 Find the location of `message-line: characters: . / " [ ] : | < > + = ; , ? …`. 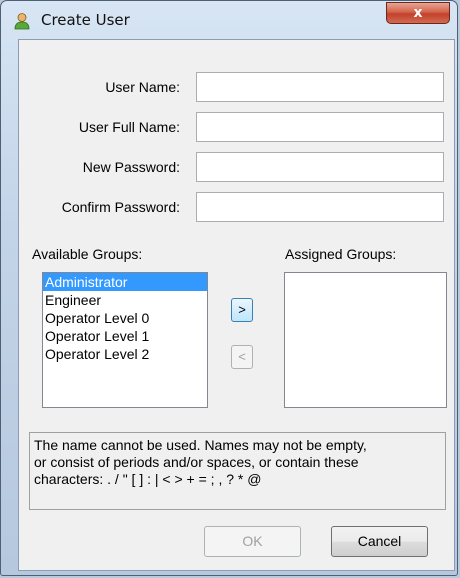

message-line: characters: . / " [ ] : | < > + = ; , ? … is located at coordinates (148, 479).